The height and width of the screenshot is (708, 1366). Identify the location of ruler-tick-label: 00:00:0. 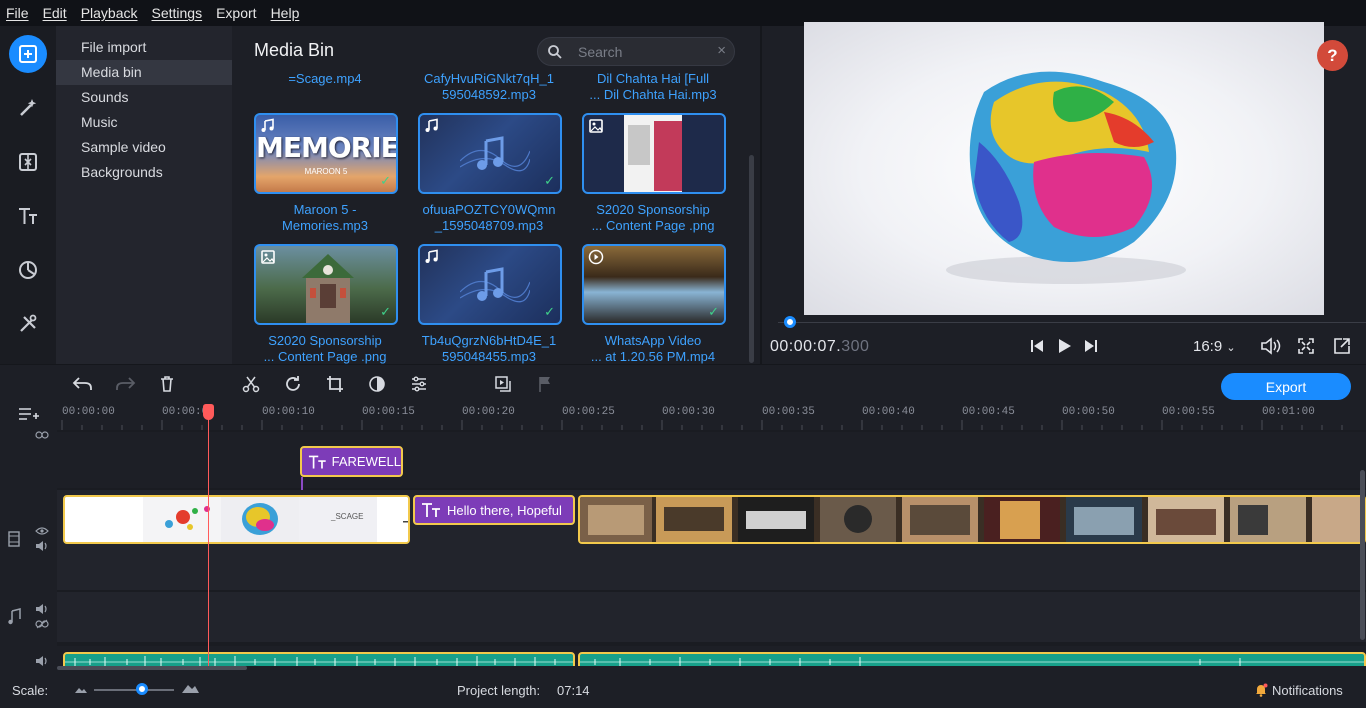
(185, 412).